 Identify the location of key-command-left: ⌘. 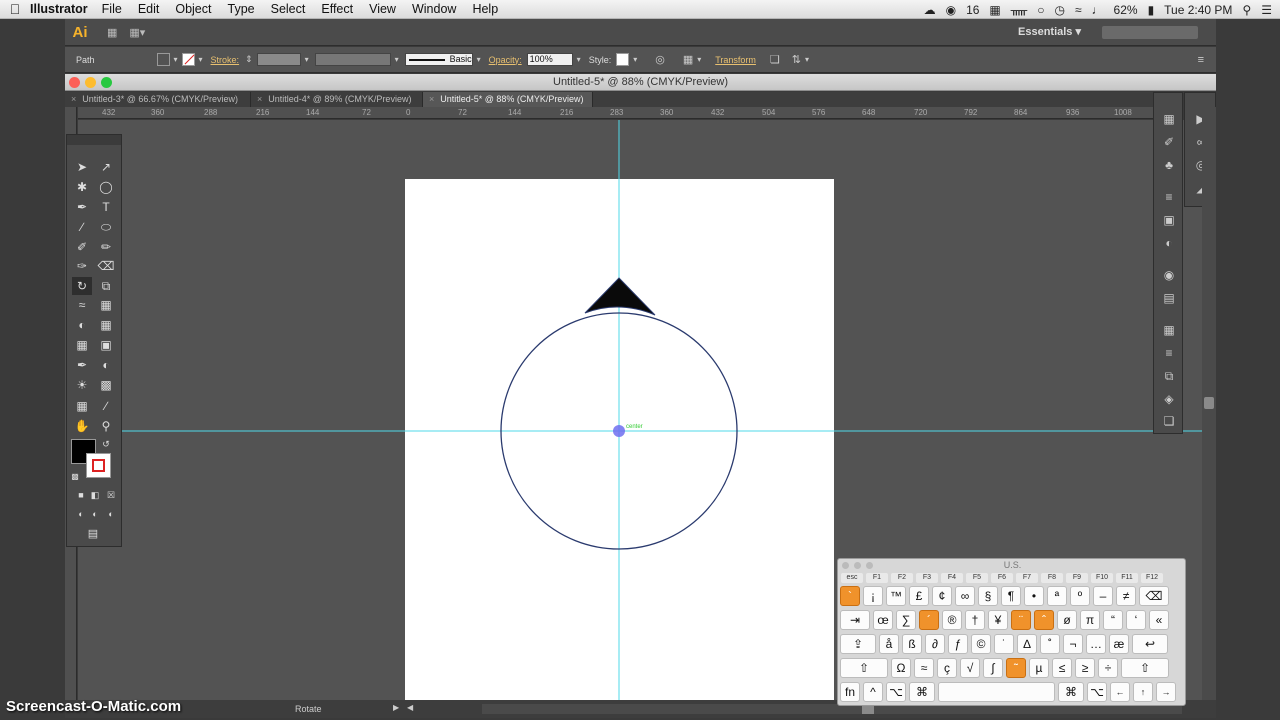
(922, 692).